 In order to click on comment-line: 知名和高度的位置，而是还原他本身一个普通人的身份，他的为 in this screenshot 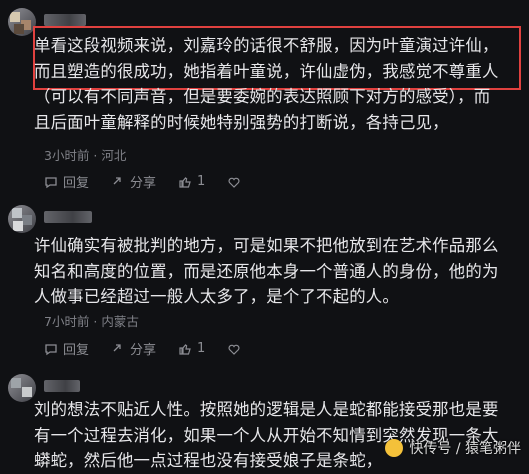, I will do `click(266, 271)`.